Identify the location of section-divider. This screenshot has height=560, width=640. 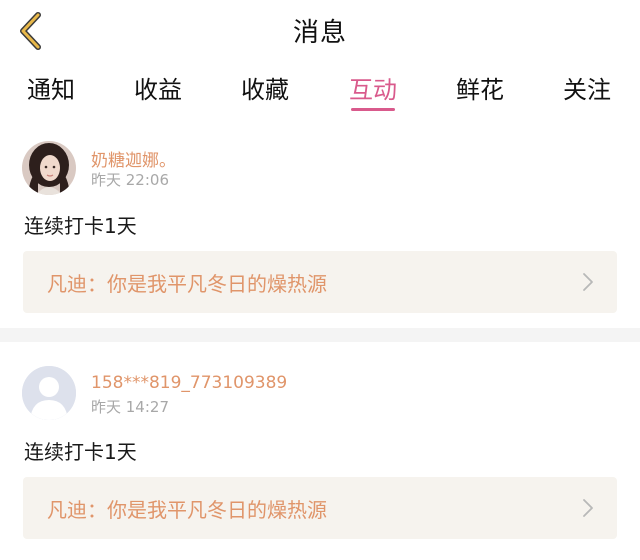
(320, 335).